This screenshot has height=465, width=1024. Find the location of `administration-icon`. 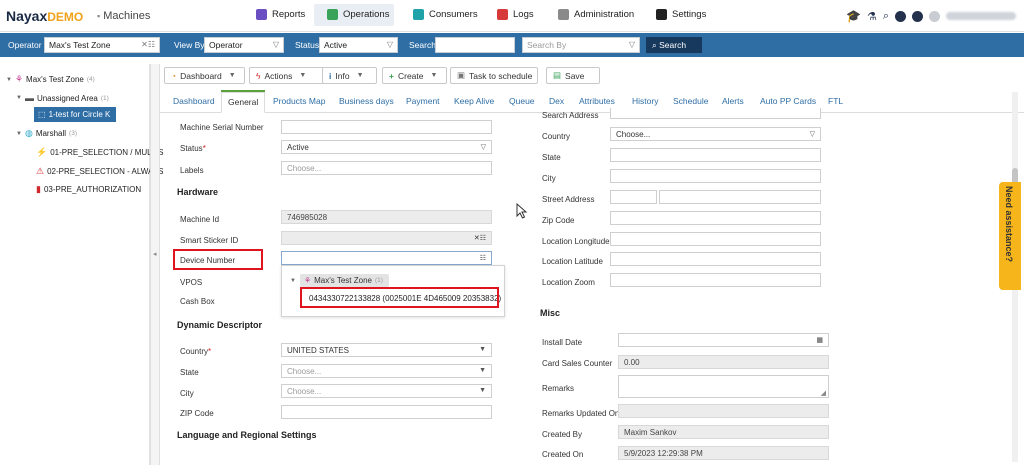

administration-icon is located at coordinates (563, 14).